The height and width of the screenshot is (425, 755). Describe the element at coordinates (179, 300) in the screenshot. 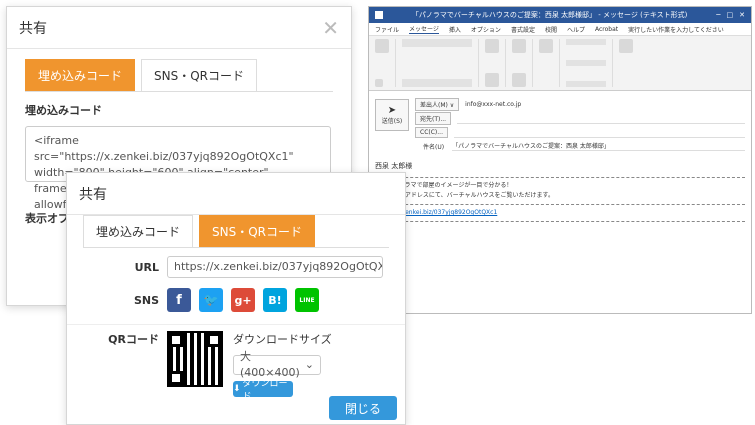

I see `facebook-icon: f` at that location.